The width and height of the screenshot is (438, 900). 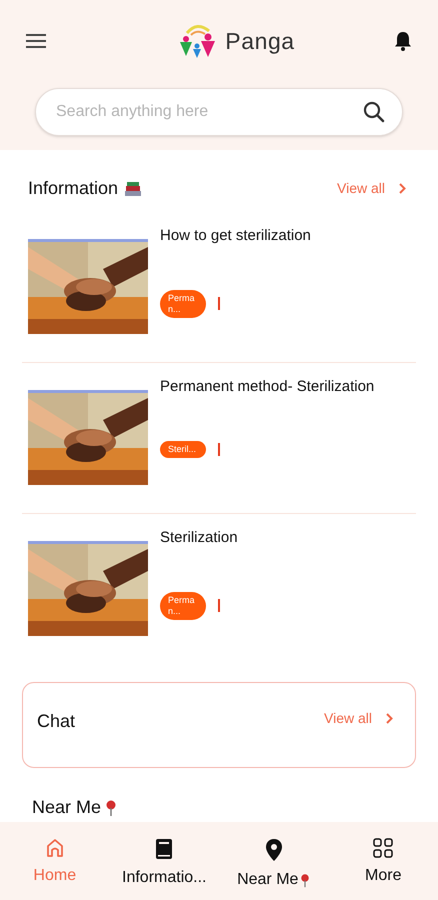 I want to click on search-field: Search anything here, so click(x=219, y=112).